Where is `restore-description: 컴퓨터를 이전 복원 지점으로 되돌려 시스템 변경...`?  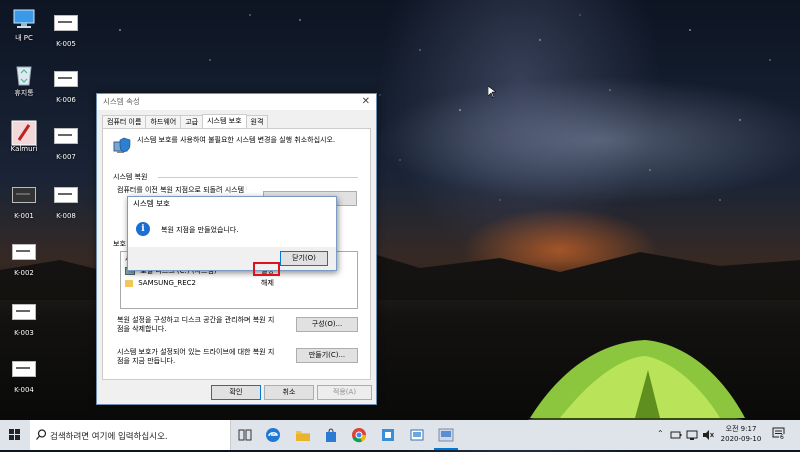 restore-description: 컴퓨터를 이전 복원 지점으로 되돌려 시스템 변경... is located at coordinates (182, 190).